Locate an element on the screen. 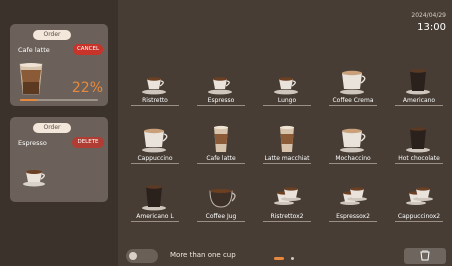 This screenshot has width=452, height=266. multi-cup-label: More than one cup is located at coordinates (203, 255).